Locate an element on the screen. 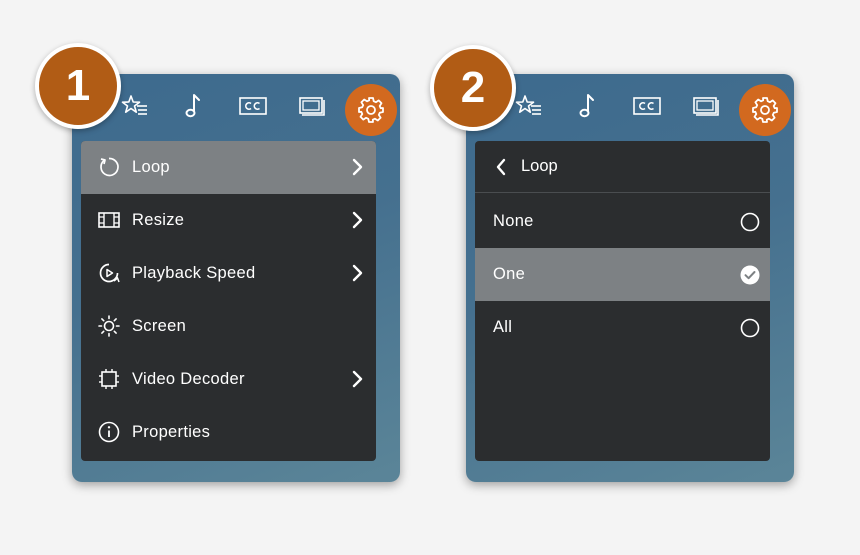  playback-speed-icon is located at coordinates (109, 273).